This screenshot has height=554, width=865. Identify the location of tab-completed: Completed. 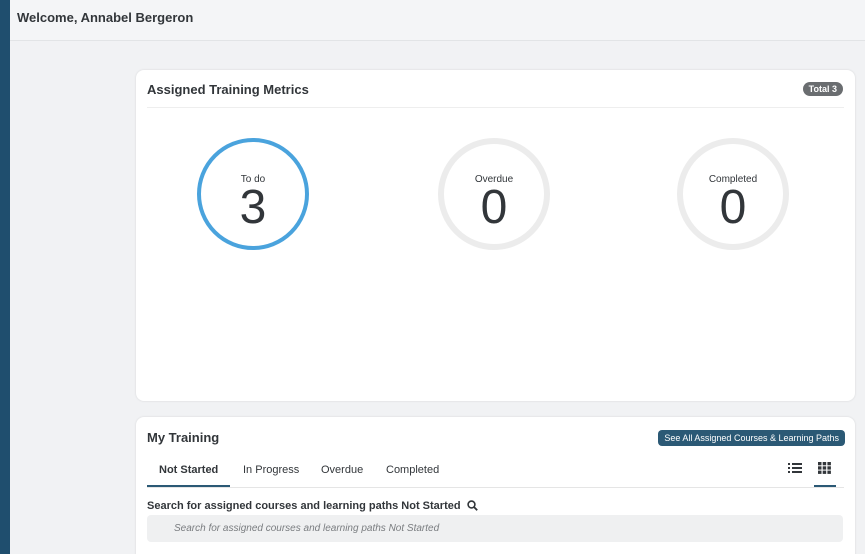
(412, 470).